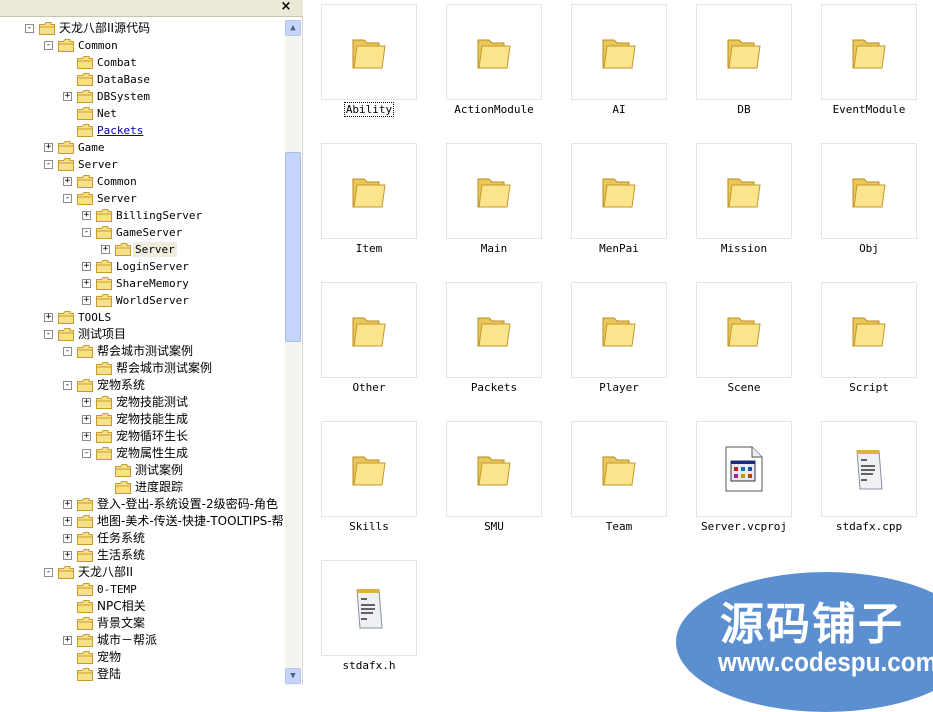 The width and height of the screenshot is (933, 712). I want to click on tree-item: 0-TEMP, so click(142, 589).